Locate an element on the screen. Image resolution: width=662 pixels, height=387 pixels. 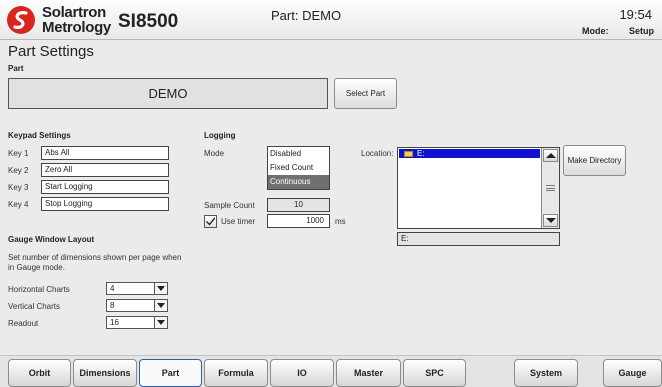
key4-label: Key 4 is located at coordinates (18, 204).